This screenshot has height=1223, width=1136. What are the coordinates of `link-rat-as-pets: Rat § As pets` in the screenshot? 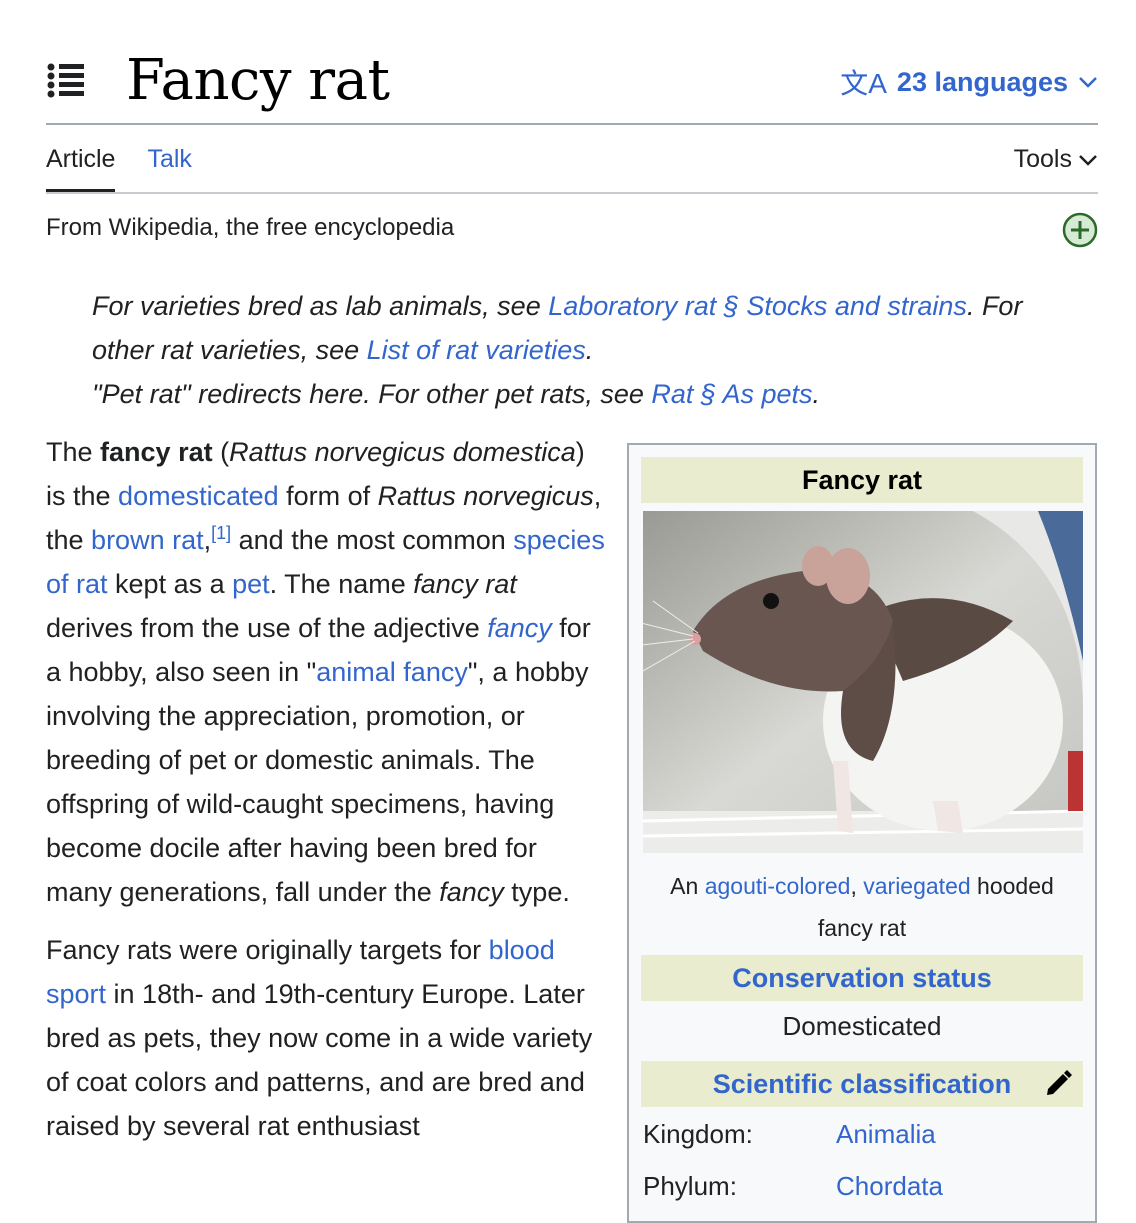 It's located at (731, 394).